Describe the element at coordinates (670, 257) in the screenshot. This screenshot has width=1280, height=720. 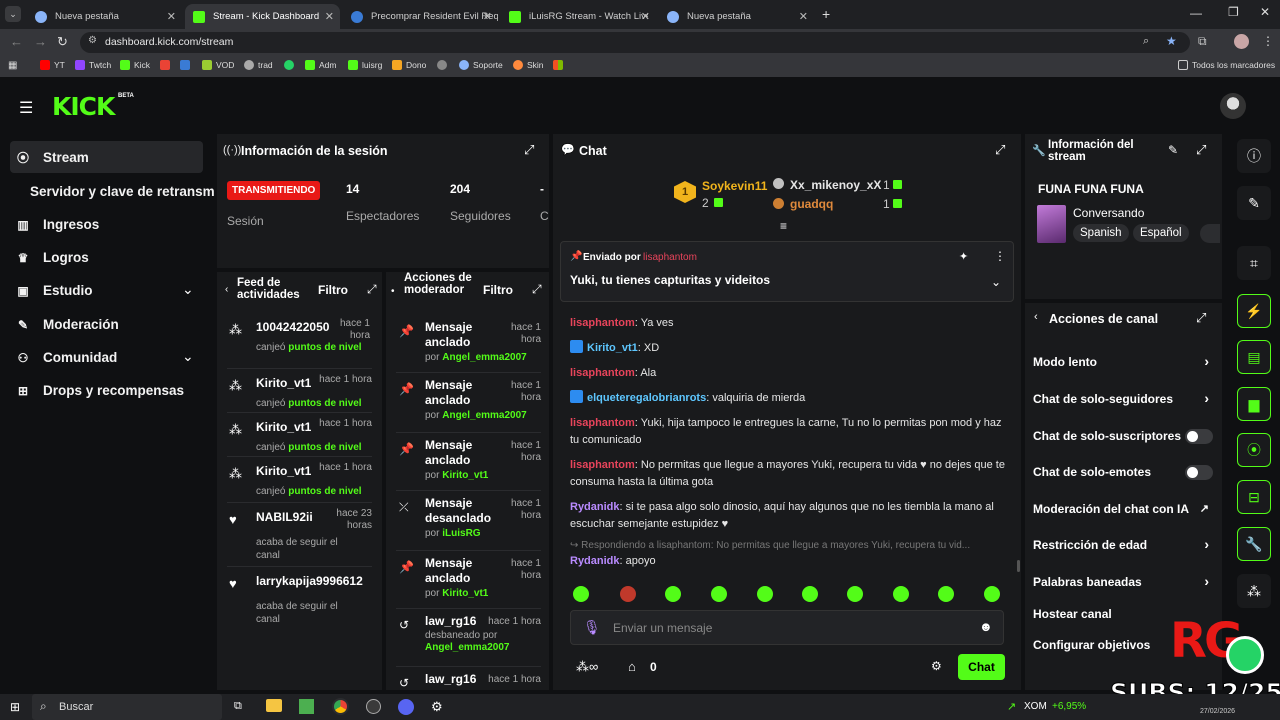
I see `pinned-by-user: lisaphantom` at that location.